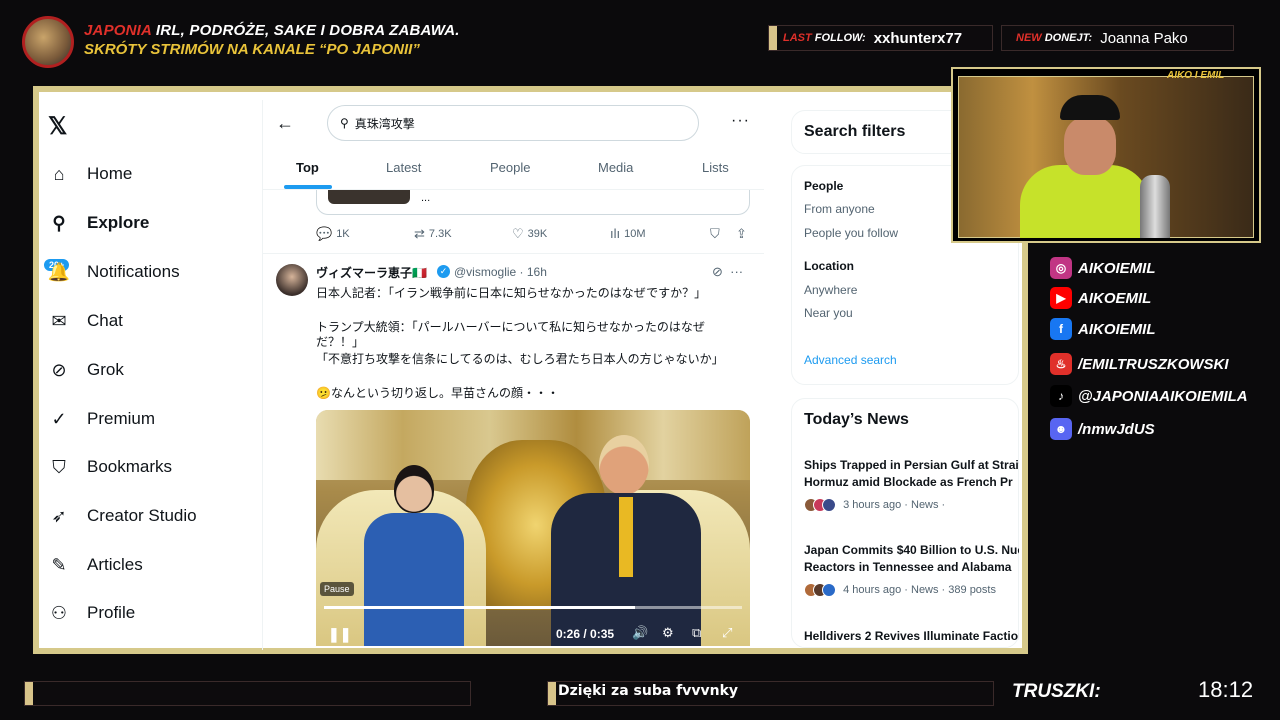  I want to click on facebook-icon: f, so click(1061, 329).